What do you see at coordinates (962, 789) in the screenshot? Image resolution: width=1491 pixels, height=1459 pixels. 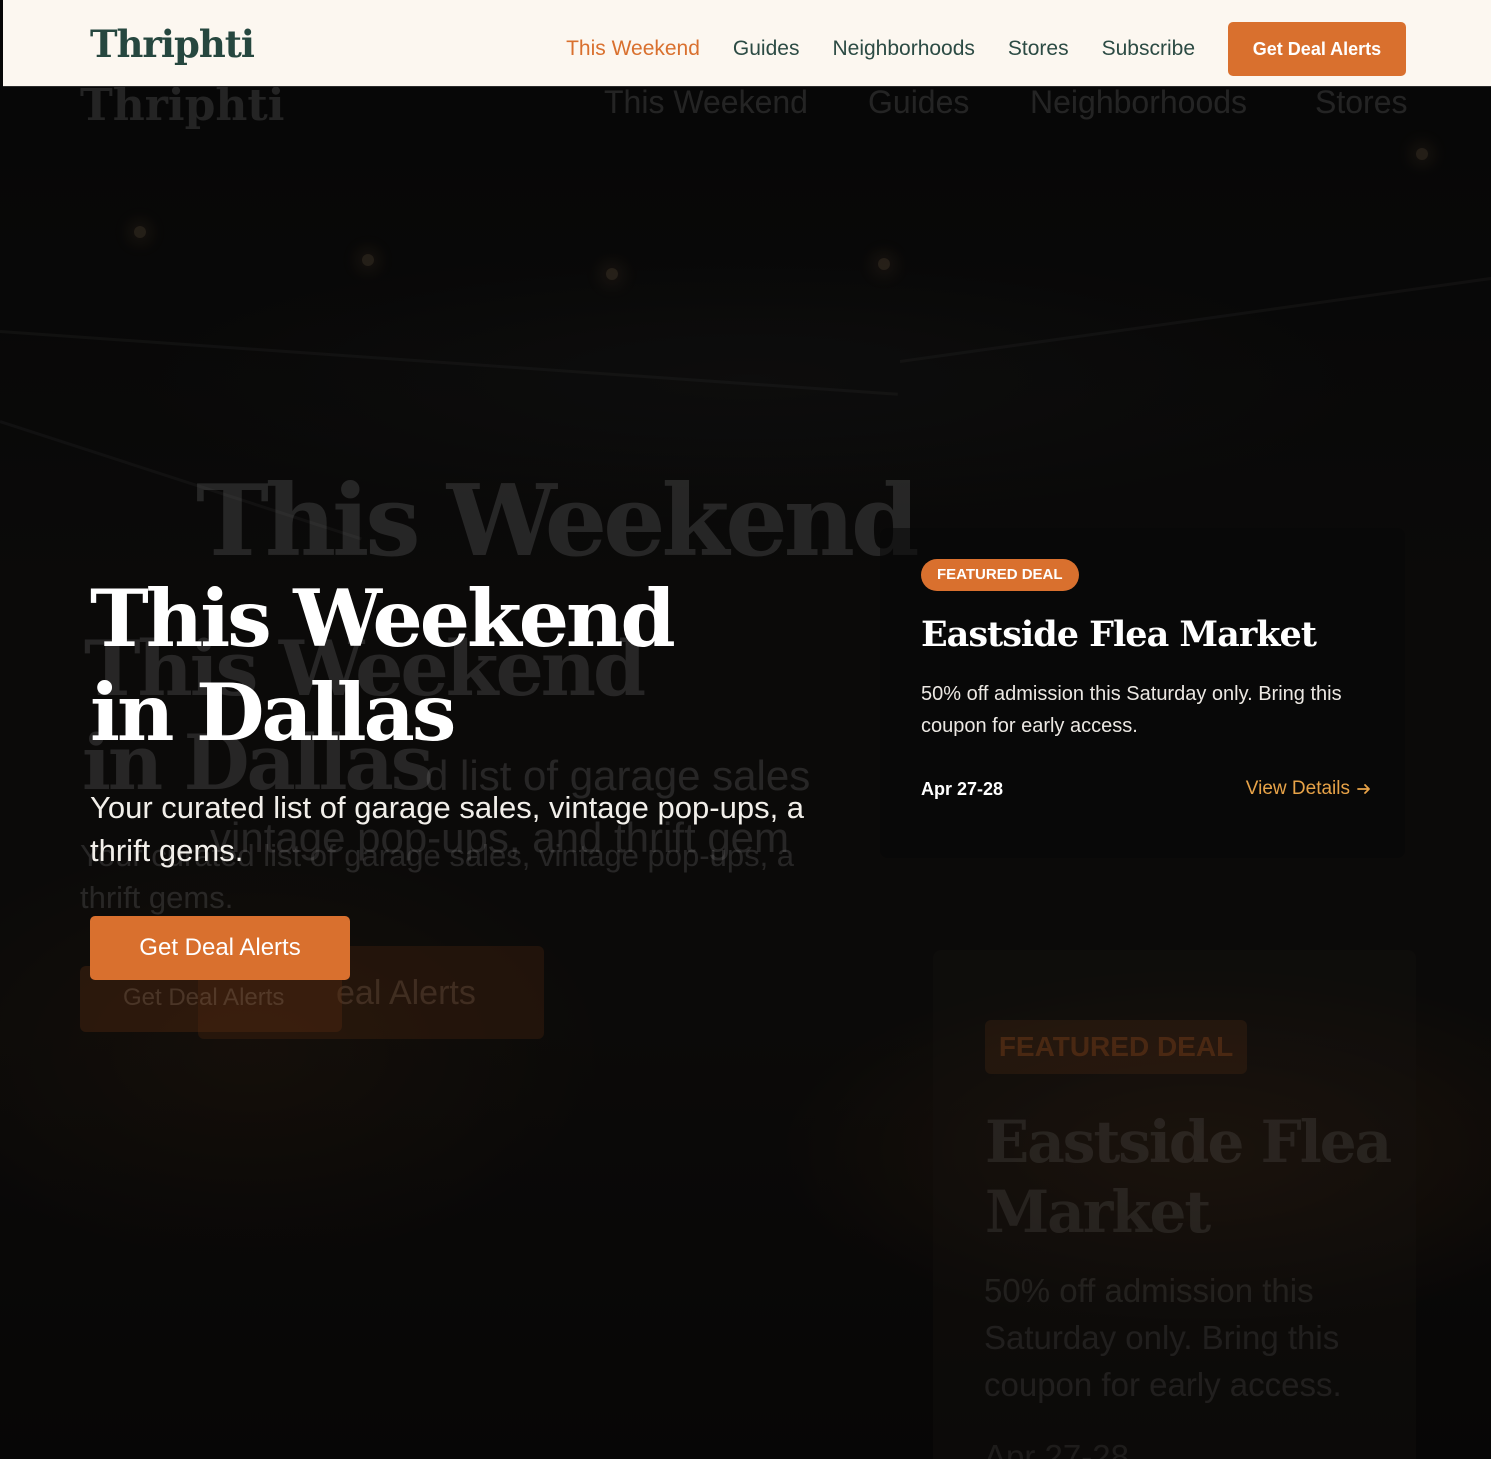 I see `featured-deal-date: Apr 27-28` at bounding box center [962, 789].